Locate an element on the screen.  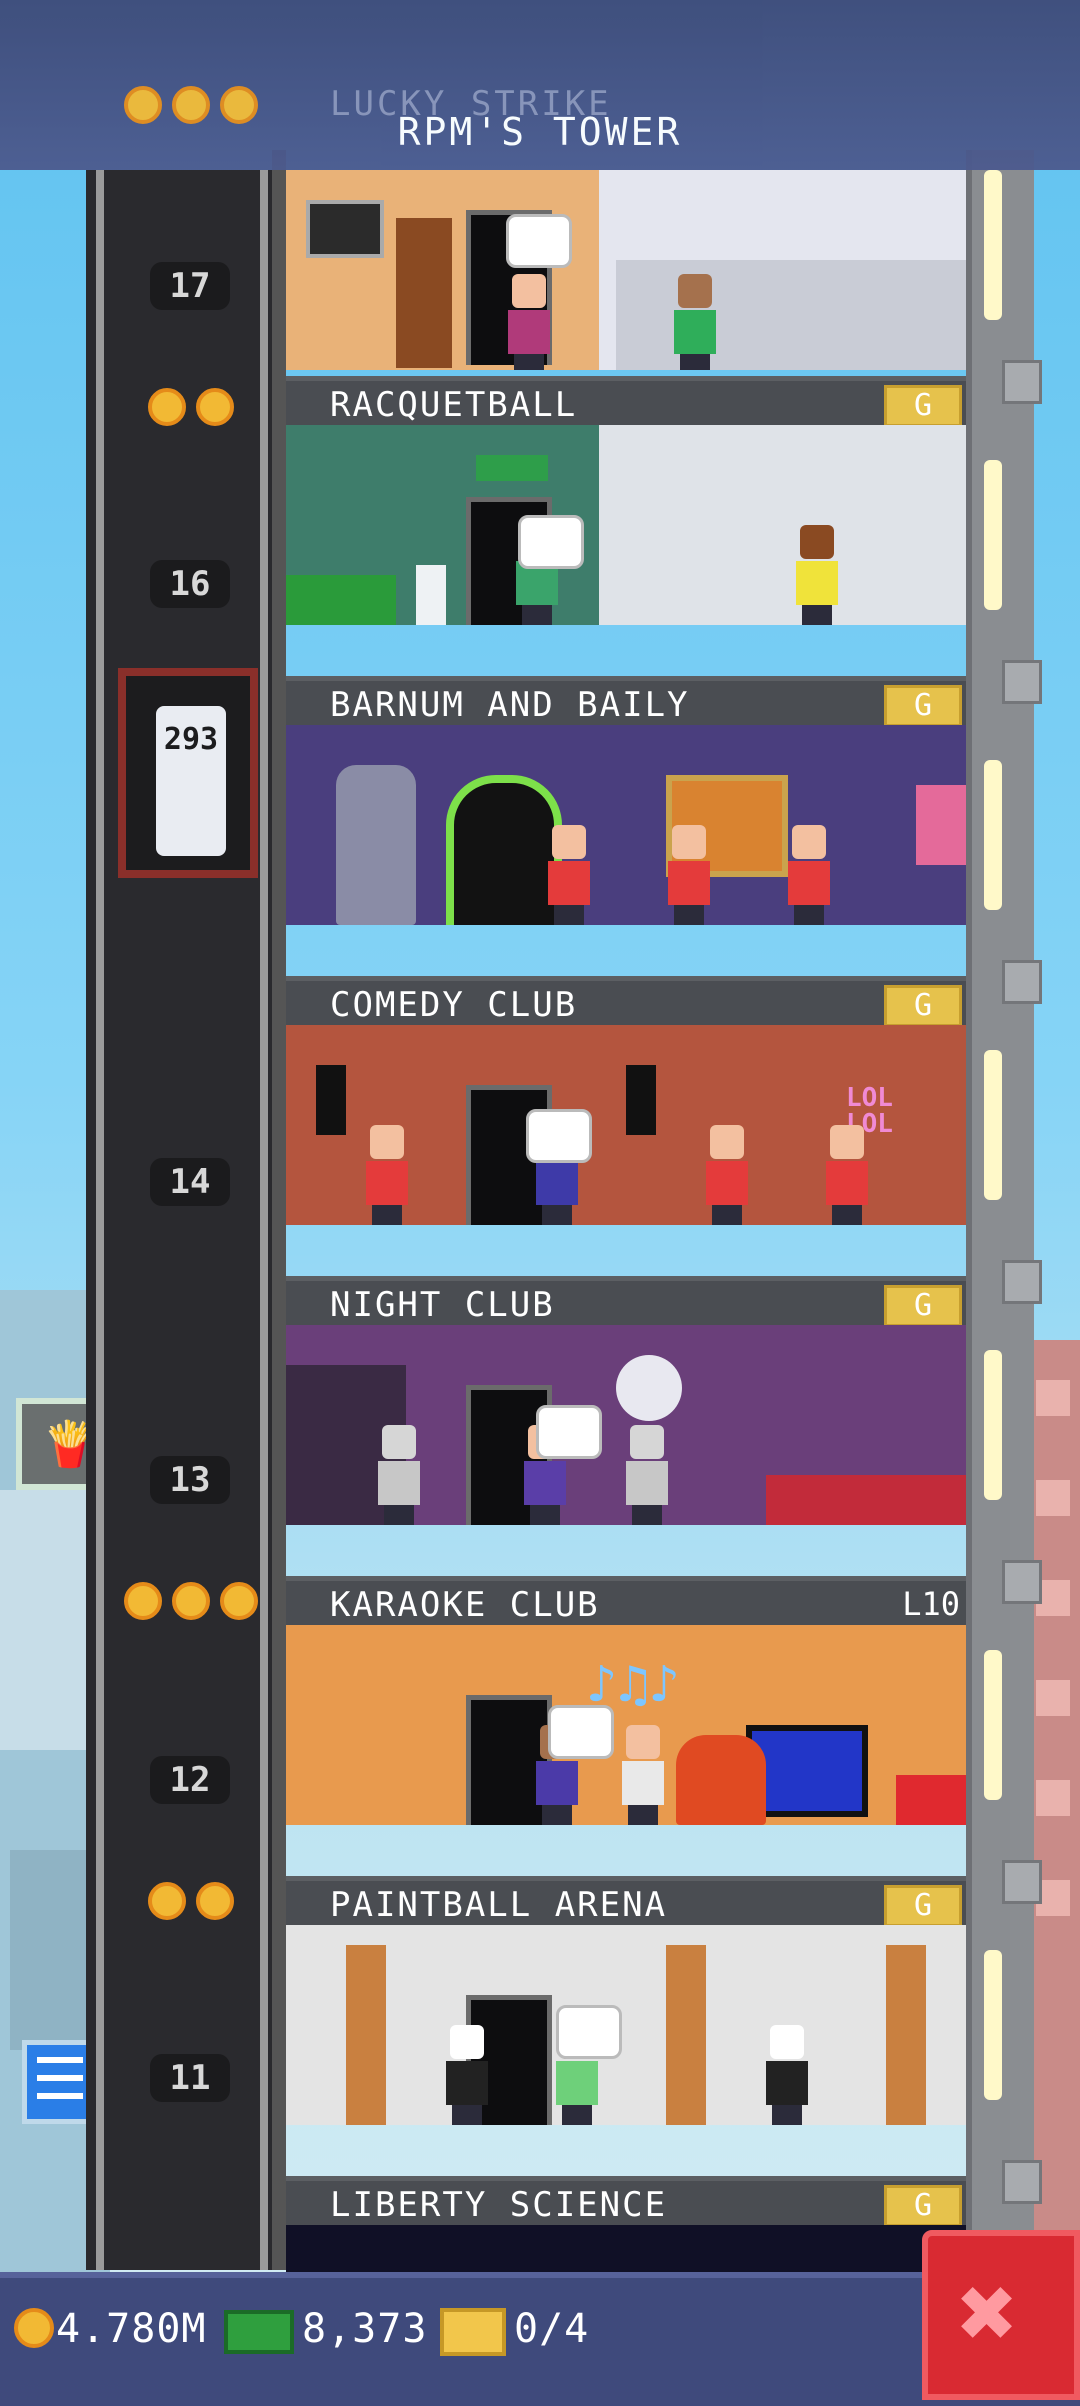
floor-number-16: 16 is located at coordinates (190, 584).